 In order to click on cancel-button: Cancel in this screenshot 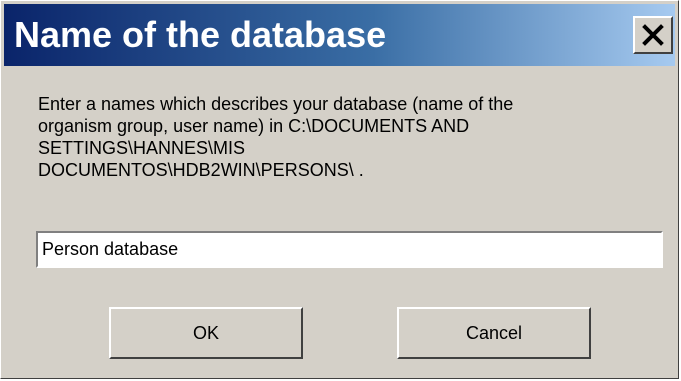, I will do `click(494, 333)`.